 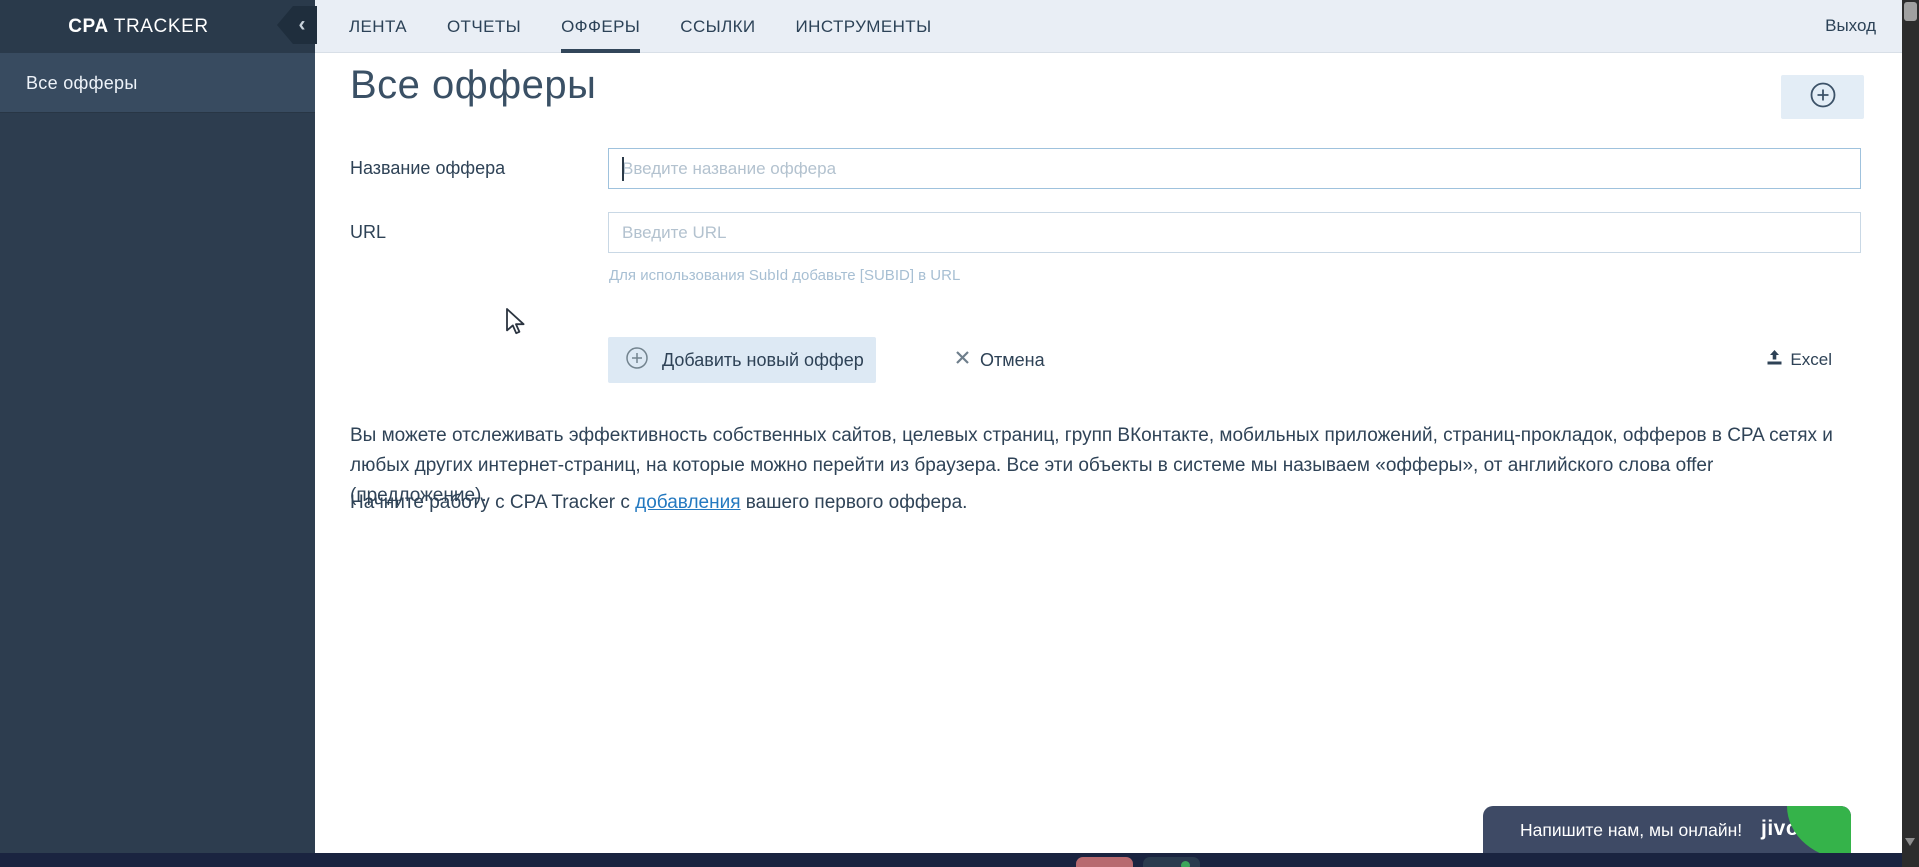 I want to click on upload-icon, so click(x=1774, y=360).